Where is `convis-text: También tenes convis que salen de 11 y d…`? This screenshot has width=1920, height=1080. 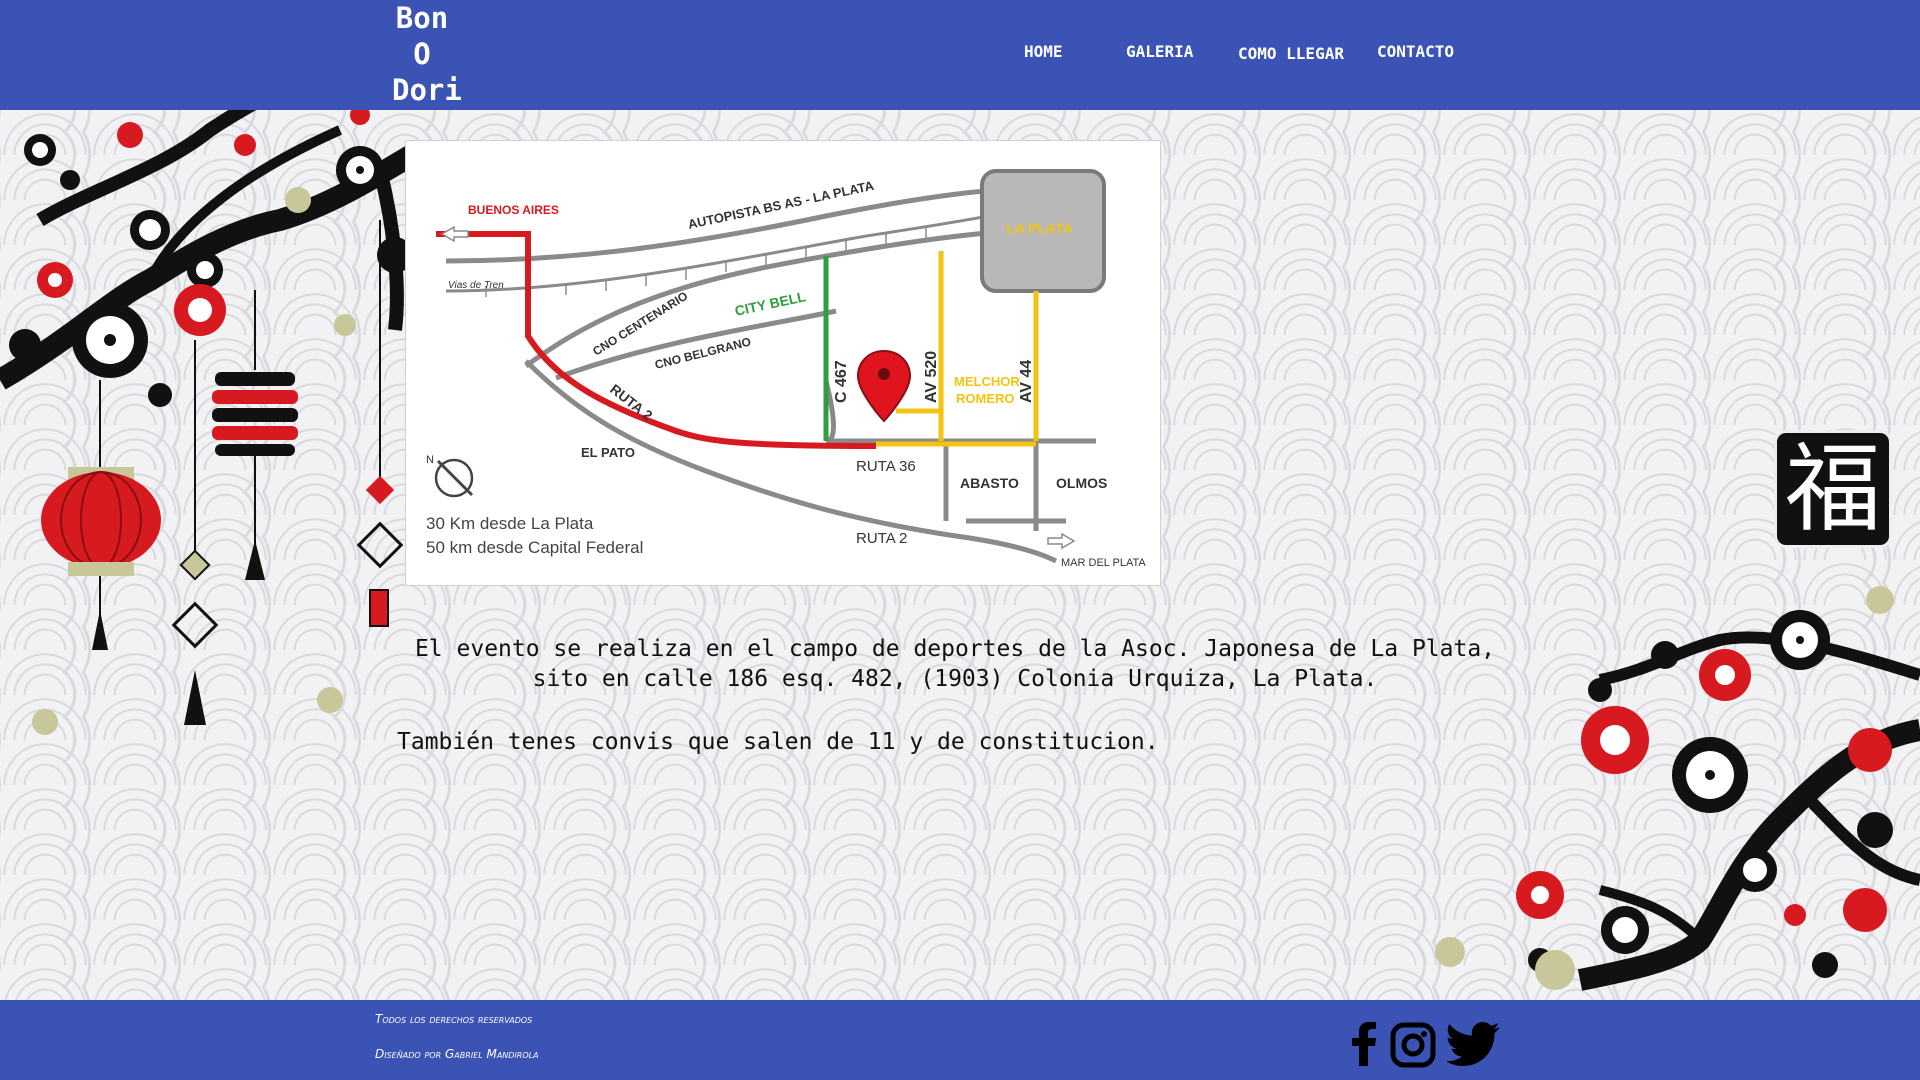
convis-text: También tenes convis que salen de 11 y d… is located at coordinates (778, 742).